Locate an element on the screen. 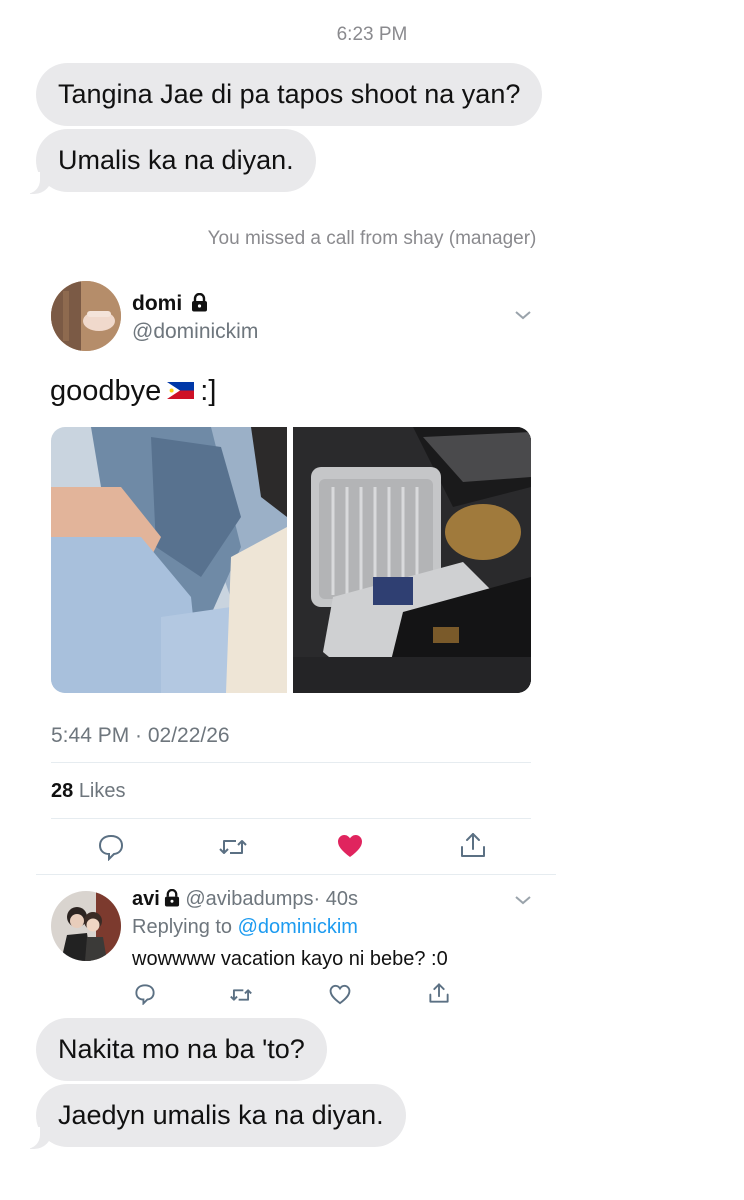  reply-author-avatar is located at coordinates (86, 926).